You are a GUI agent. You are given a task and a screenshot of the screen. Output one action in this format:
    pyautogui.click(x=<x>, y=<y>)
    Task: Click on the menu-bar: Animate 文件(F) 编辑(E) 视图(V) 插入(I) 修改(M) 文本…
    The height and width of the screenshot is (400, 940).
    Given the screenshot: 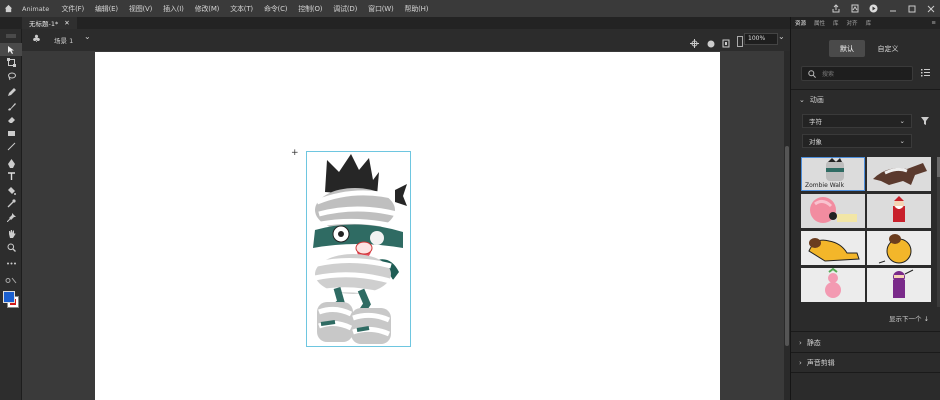 What is the action you would take?
    pyautogui.click(x=470, y=8)
    